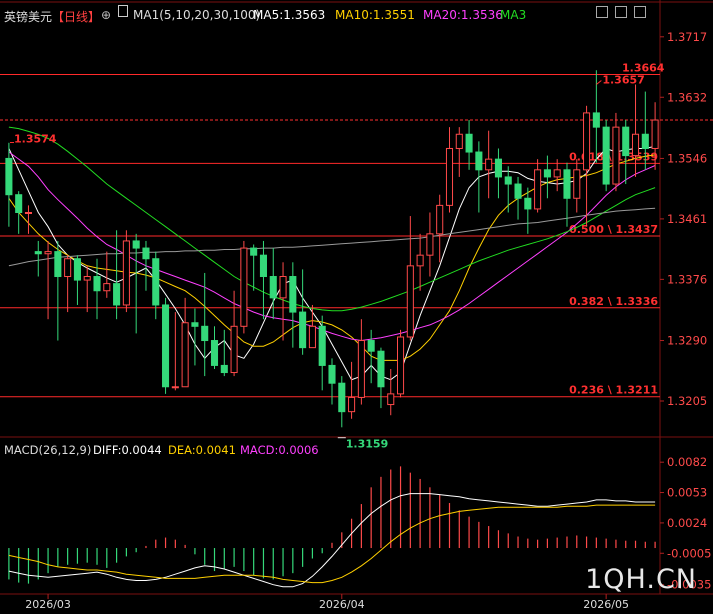  Describe the element at coordinates (513, 15) in the screenshot. I see `ma3-label: MA3` at that location.